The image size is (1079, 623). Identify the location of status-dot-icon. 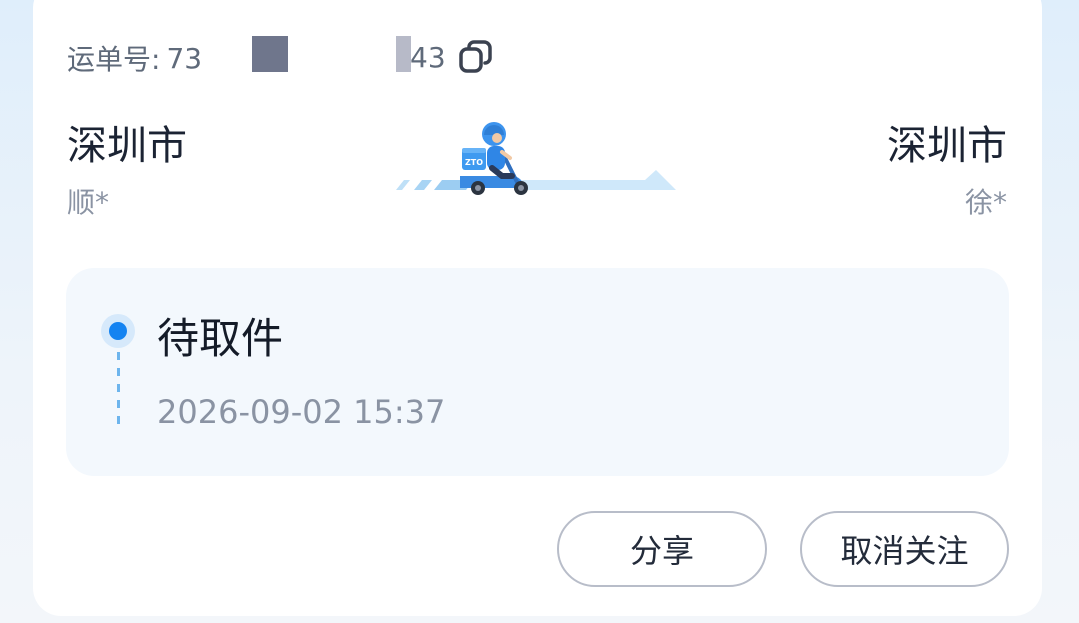
(118, 331).